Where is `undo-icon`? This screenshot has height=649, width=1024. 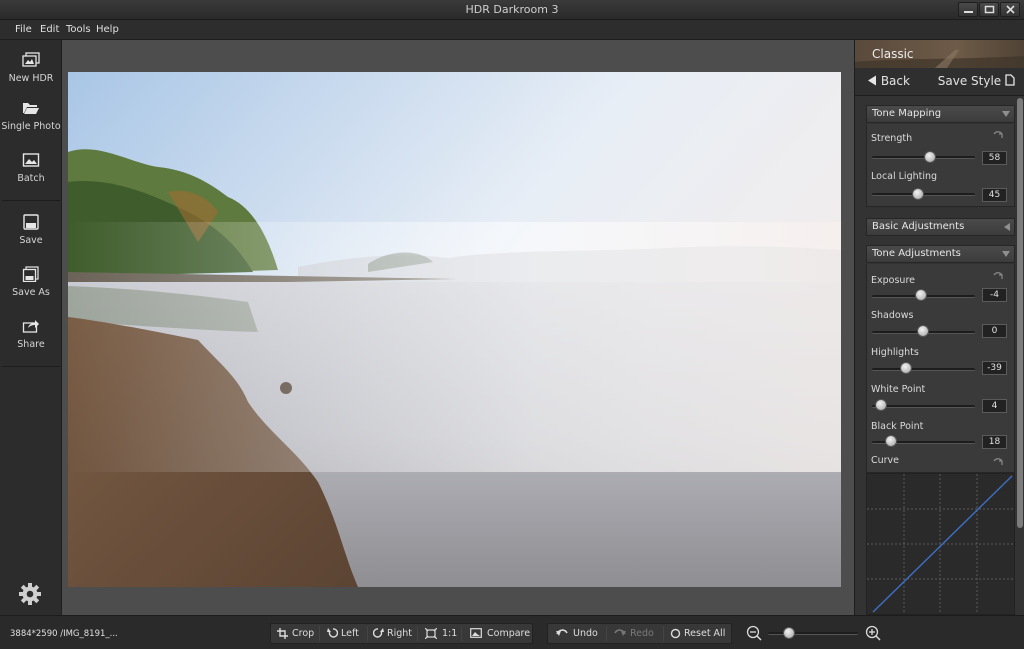
undo-icon is located at coordinates (562, 632).